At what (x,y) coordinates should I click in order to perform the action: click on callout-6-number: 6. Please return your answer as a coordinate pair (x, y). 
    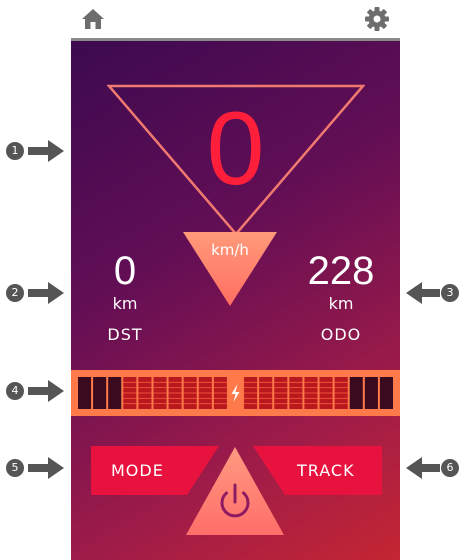
    Looking at the image, I should click on (450, 468).